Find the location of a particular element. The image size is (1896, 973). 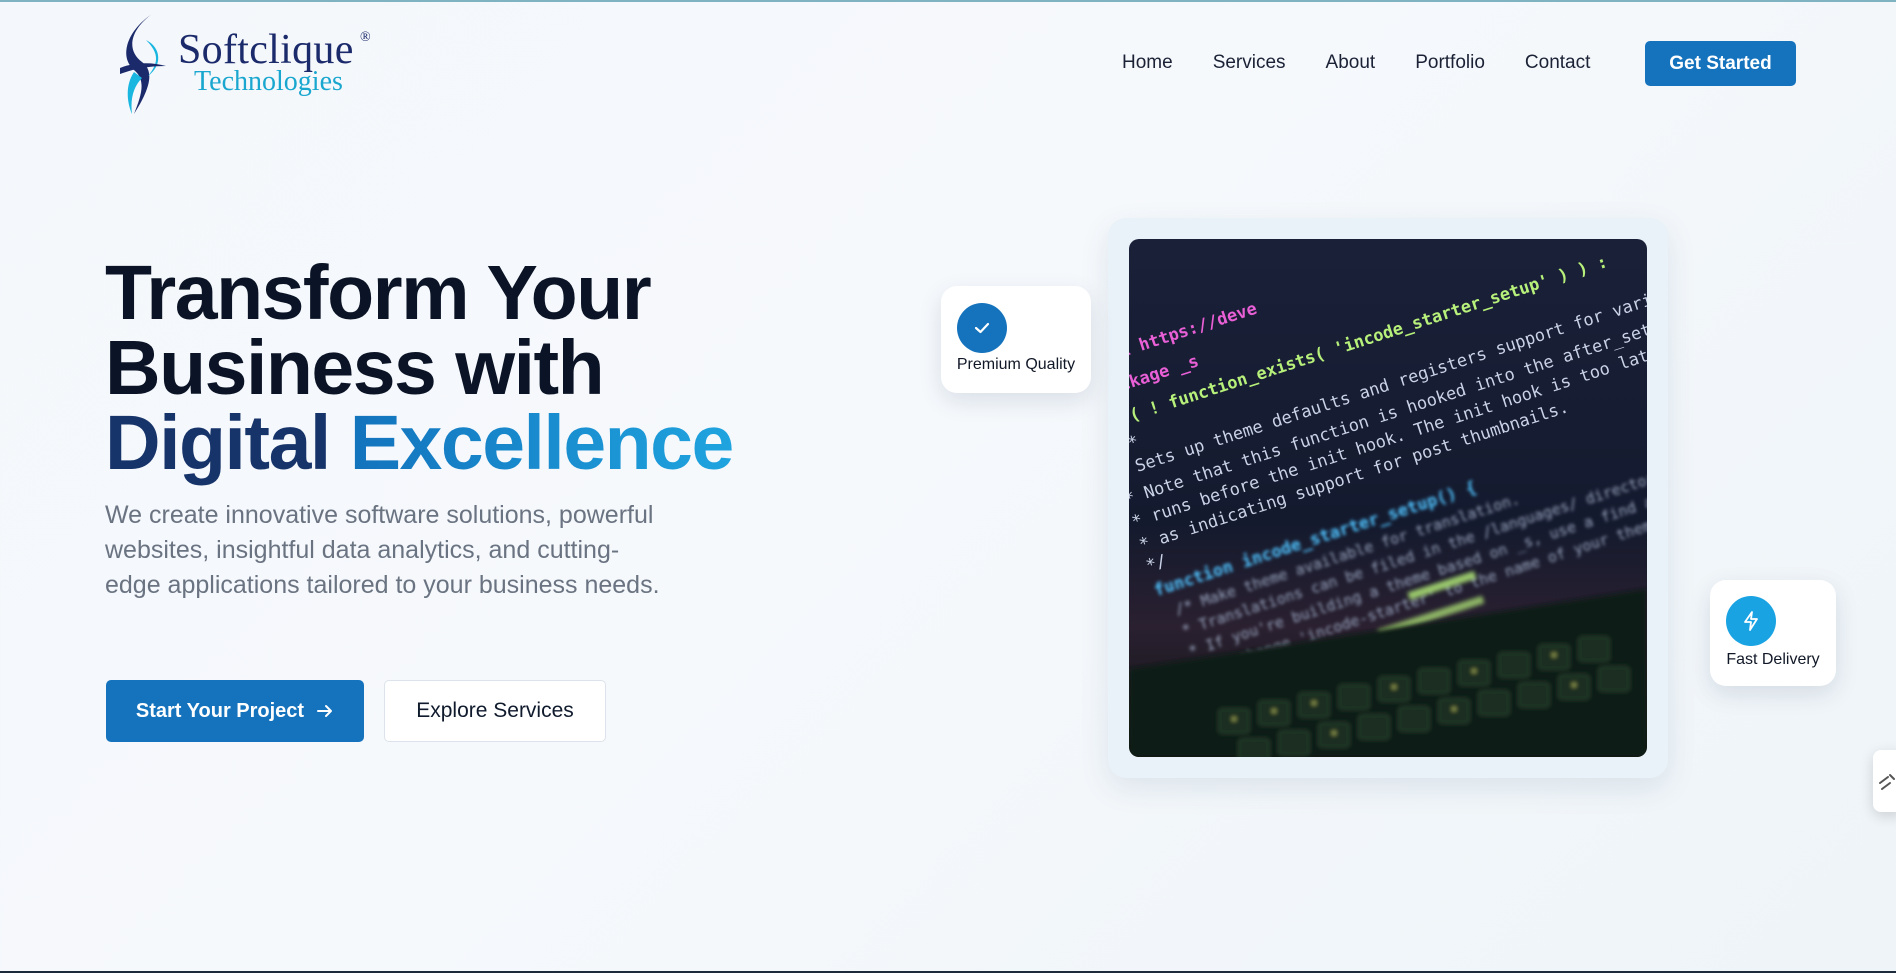

nav-contact: Contact is located at coordinates (1557, 63).